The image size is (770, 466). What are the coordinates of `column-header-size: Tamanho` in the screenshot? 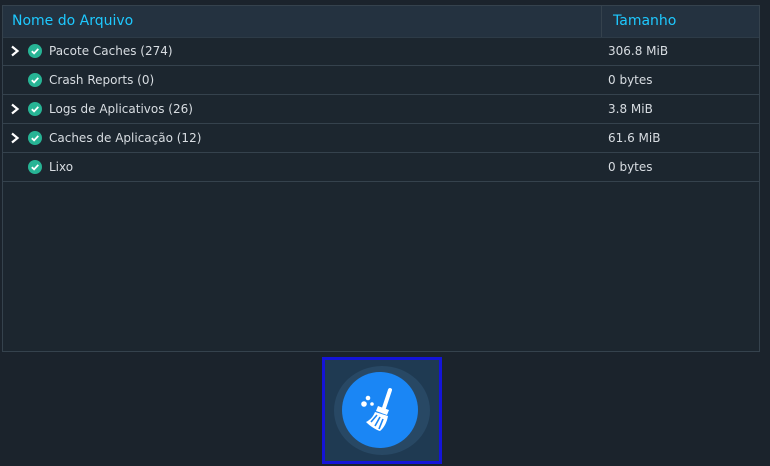 It's located at (680, 21).